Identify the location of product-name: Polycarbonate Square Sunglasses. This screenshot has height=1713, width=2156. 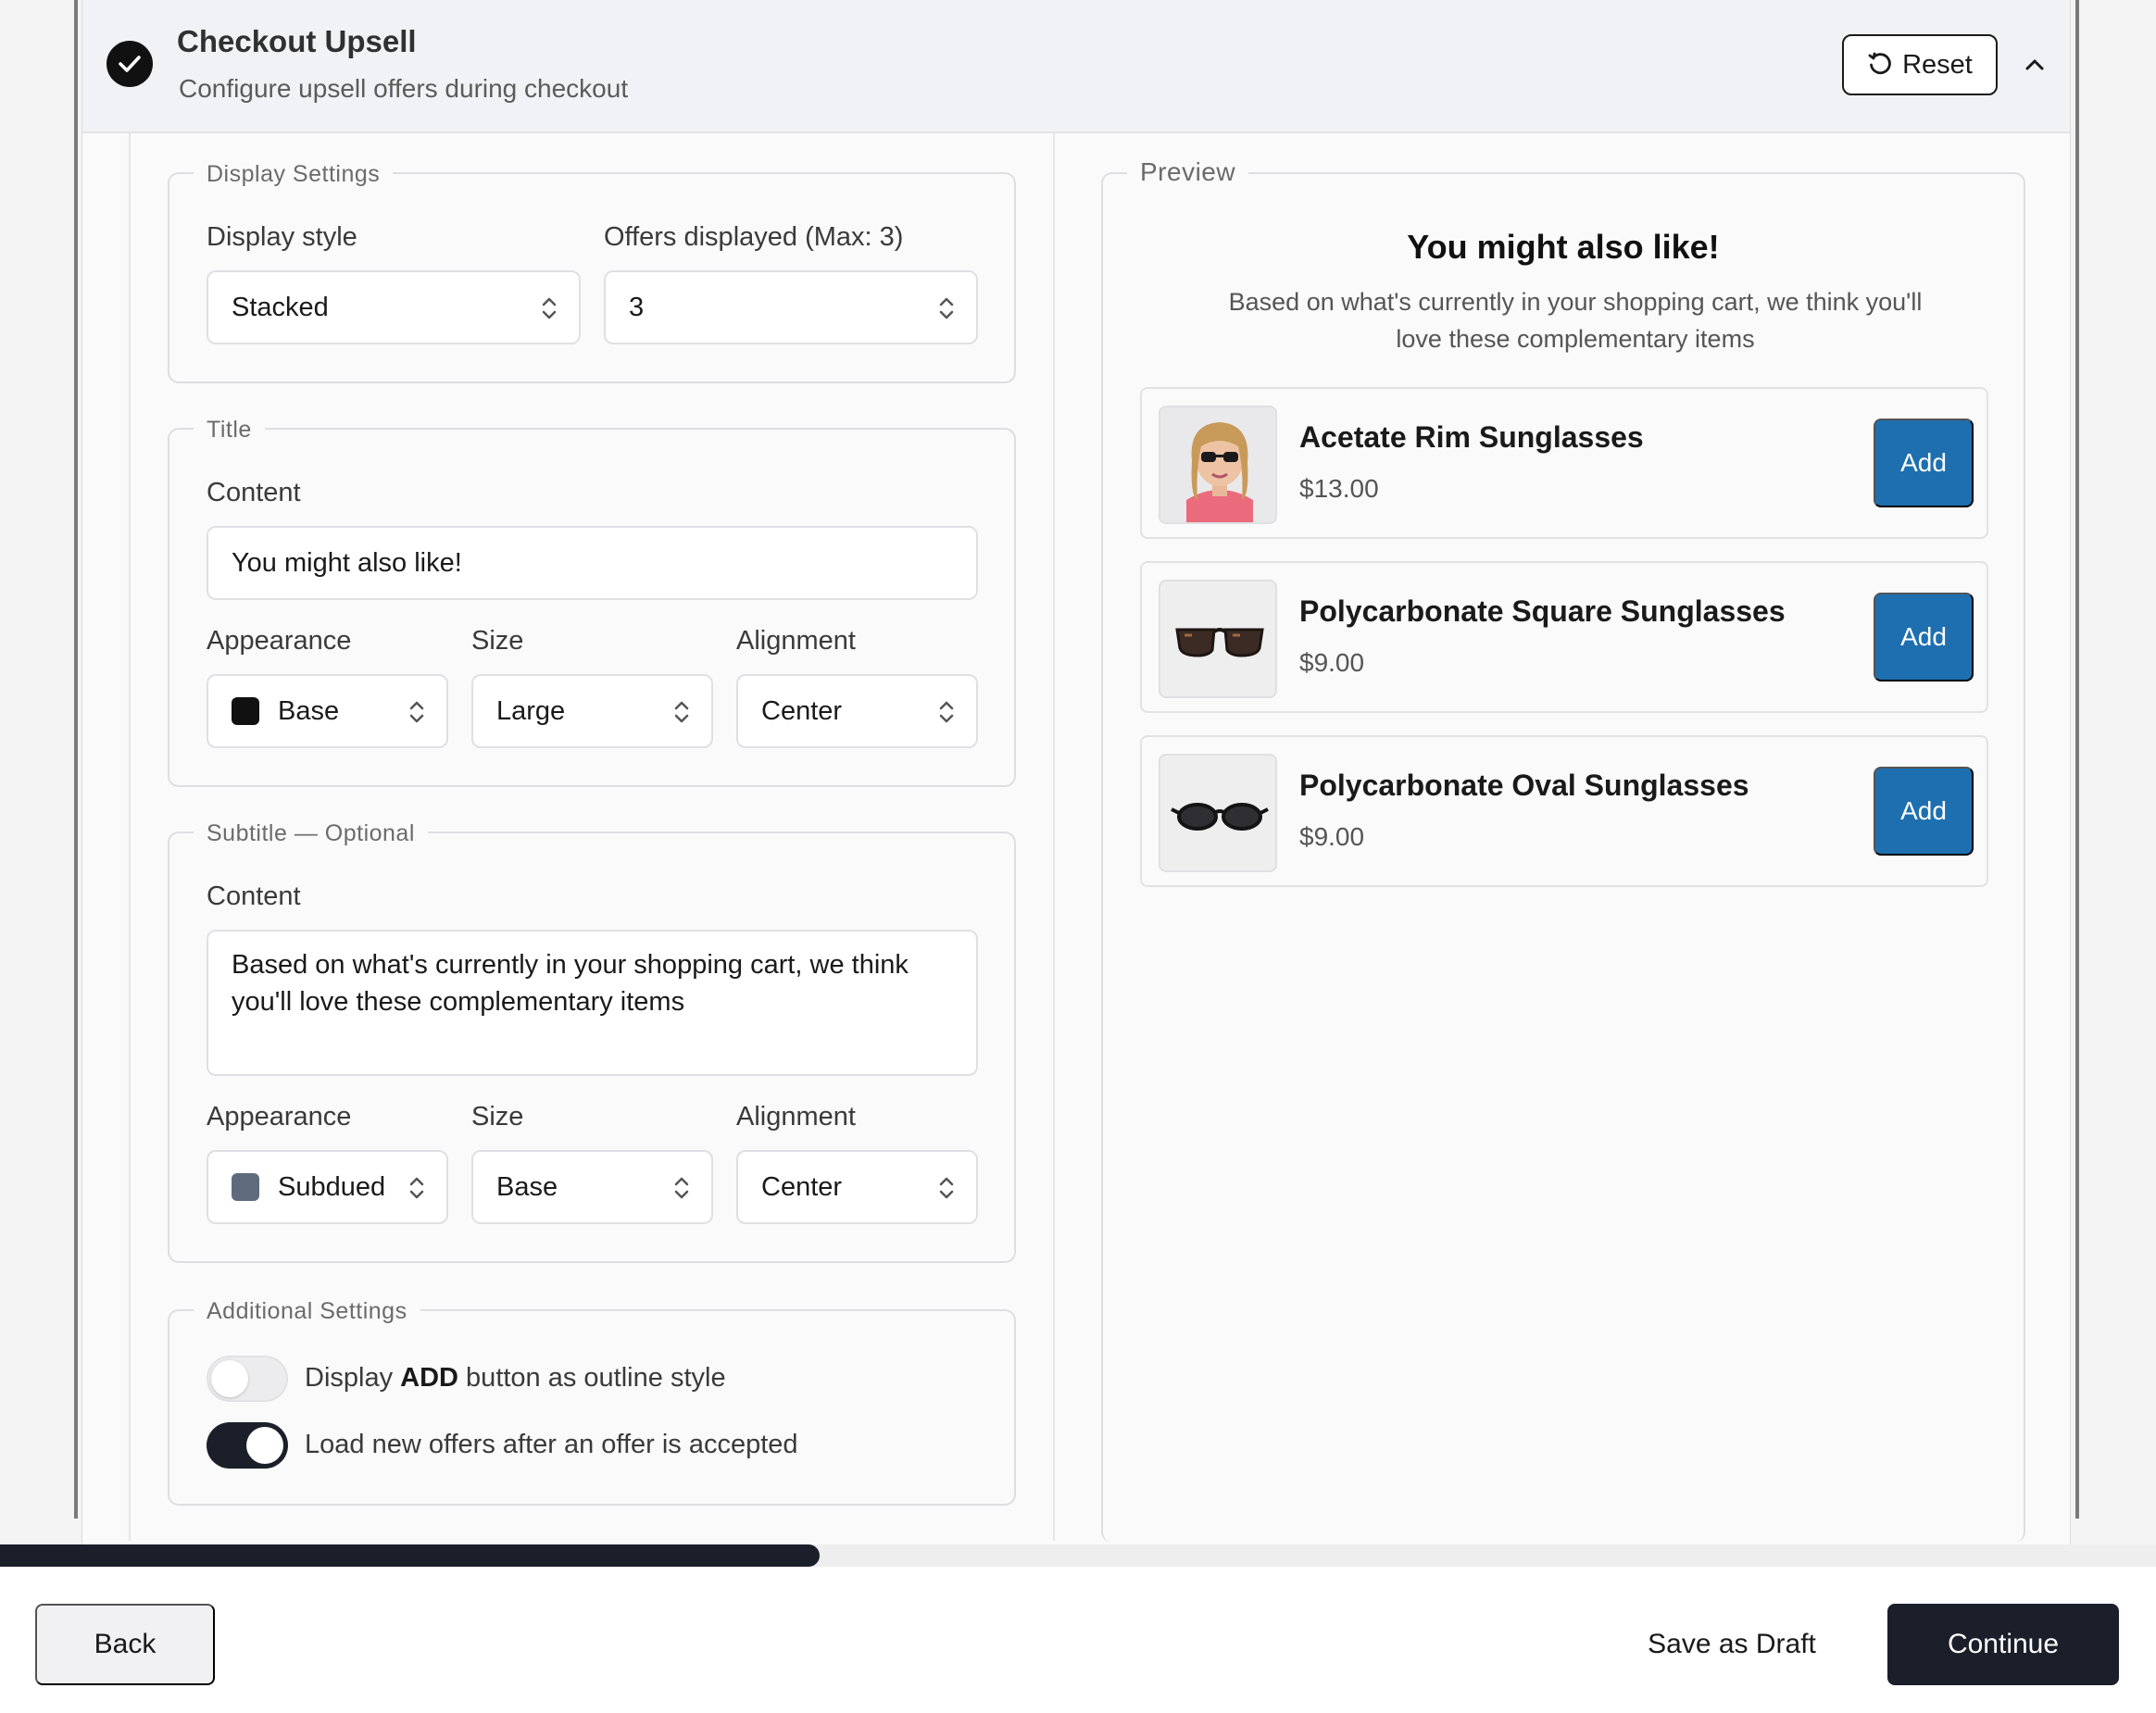
(1542, 611).